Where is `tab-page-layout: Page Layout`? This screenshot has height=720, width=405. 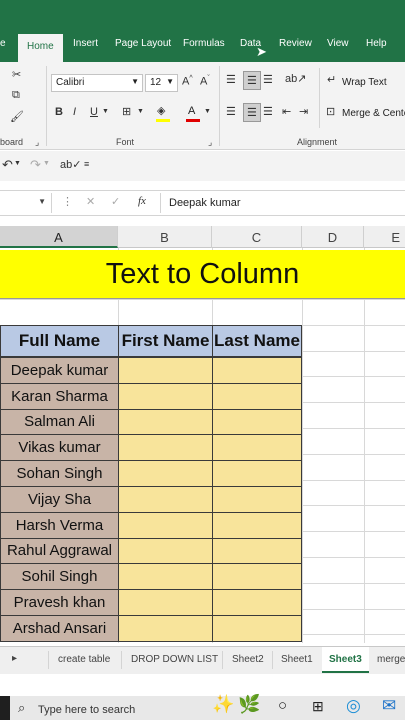 tab-page-layout: Page Layout is located at coordinates (143, 43).